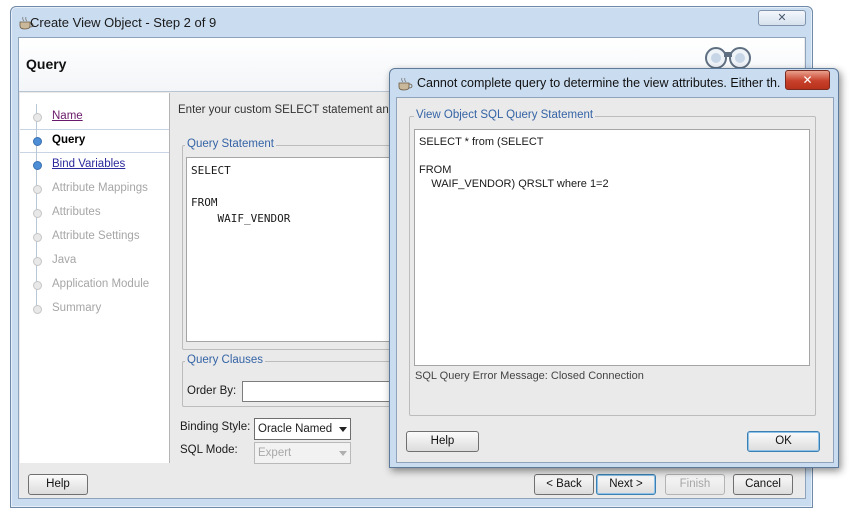 This screenshot has width=850, height=528. I want to click on dialog-ok-button: OK, so click(783, 441).